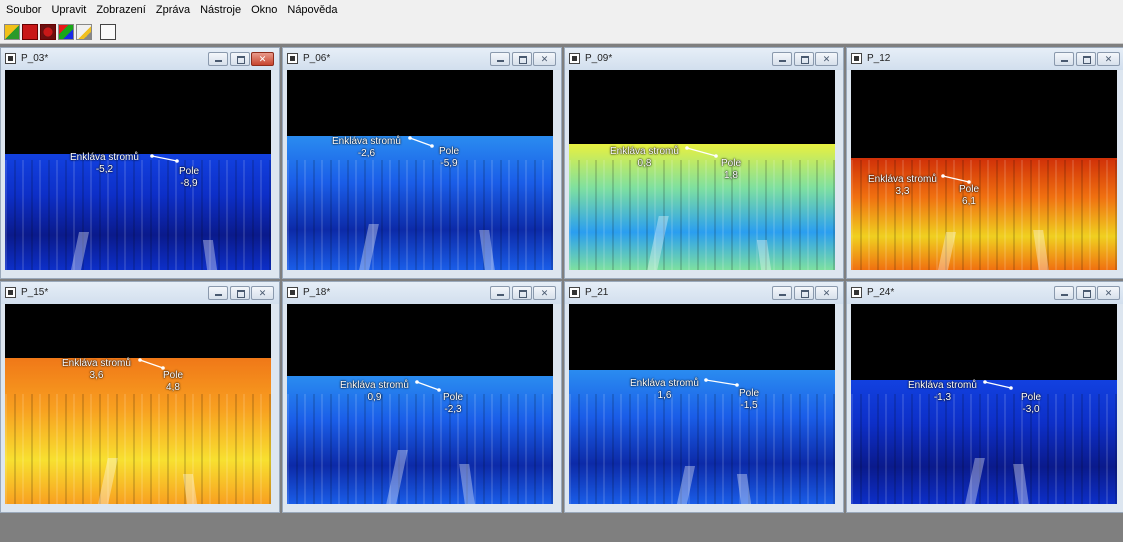 The image size is (1123, 542). Describe the element at coordinates (104, 169) in the screenshot. I see `label-enclave-value: -5,2` at that location.